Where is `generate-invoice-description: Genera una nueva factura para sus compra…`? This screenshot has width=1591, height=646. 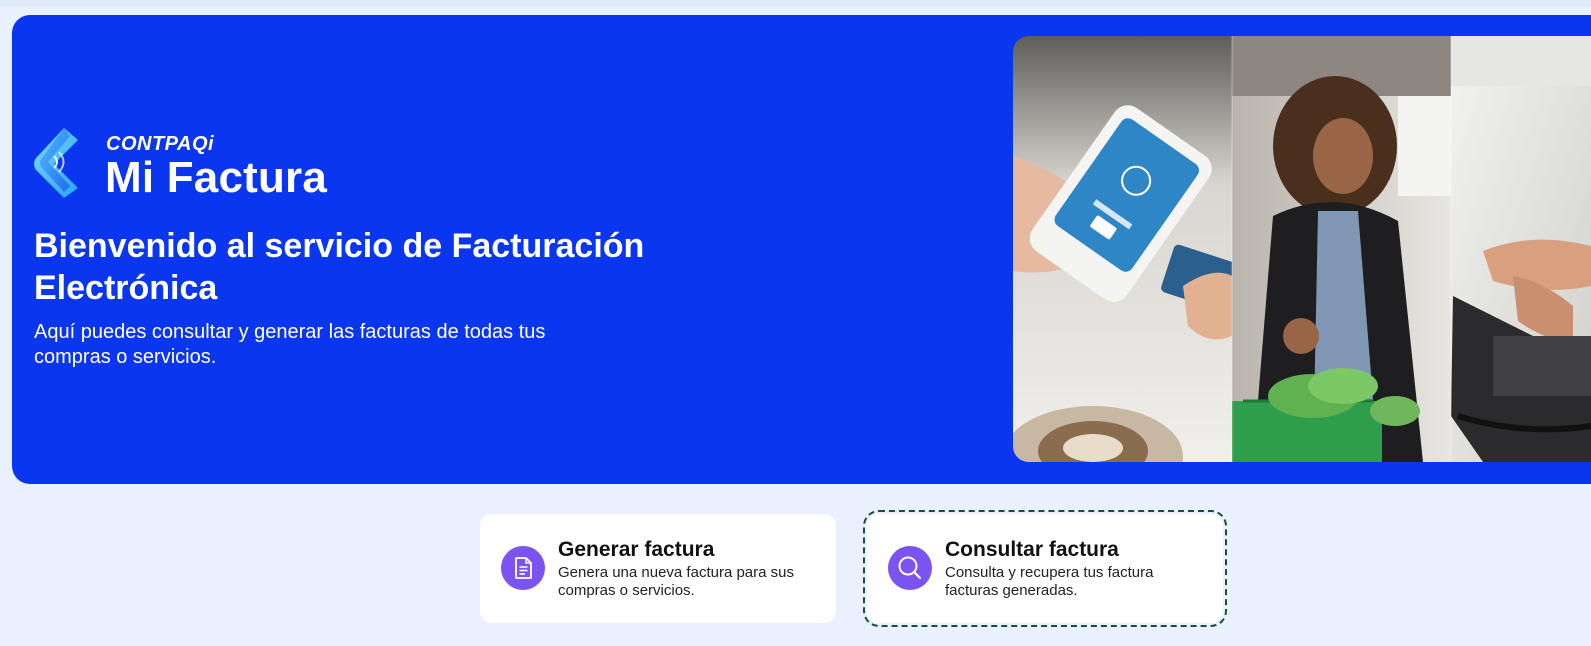
generate-invoice-description: Genera una nueva factura para sus compra… is located at coordinates (676, 581).